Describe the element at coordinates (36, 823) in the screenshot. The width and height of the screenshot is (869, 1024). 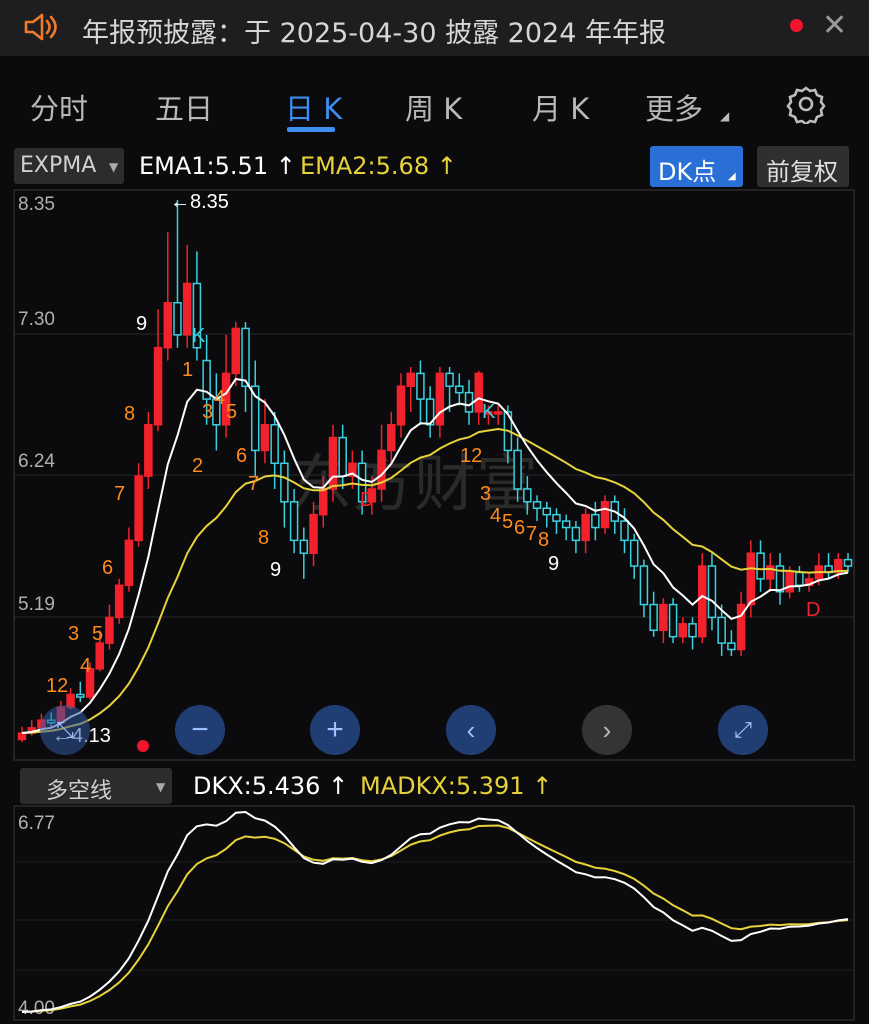
I see `lower-y-tick: 6.77` at that location.